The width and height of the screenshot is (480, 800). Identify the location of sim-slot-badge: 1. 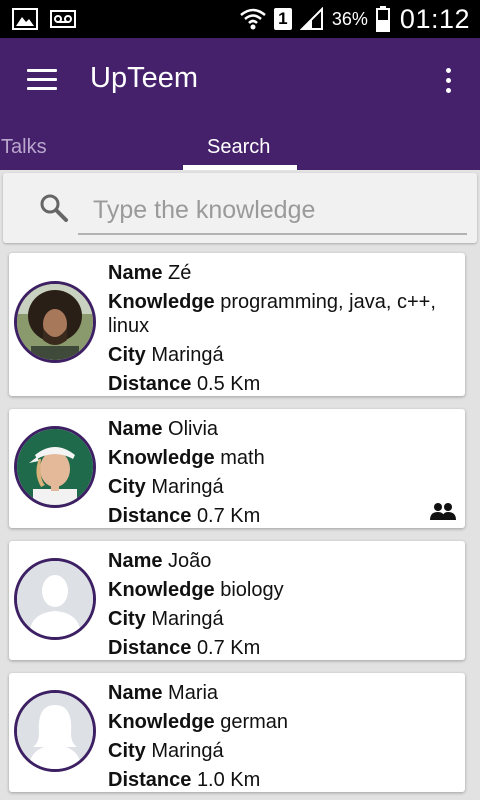
(282, 19).